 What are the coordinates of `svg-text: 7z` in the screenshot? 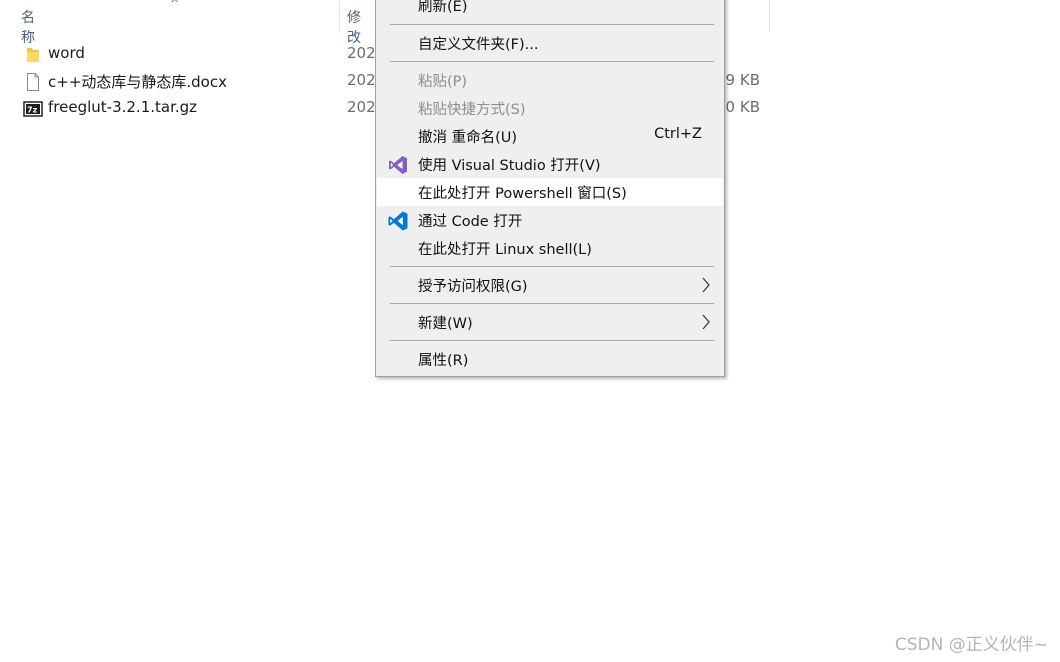 It's located at (32, 110).